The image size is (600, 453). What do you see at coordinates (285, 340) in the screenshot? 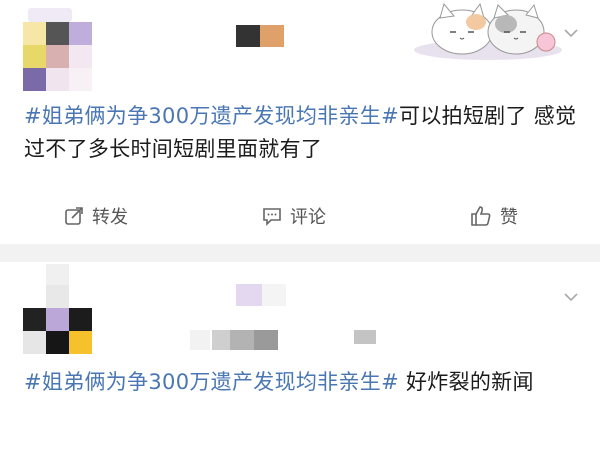
I see `post-meta-blurred` at bounding box center [285, 340].